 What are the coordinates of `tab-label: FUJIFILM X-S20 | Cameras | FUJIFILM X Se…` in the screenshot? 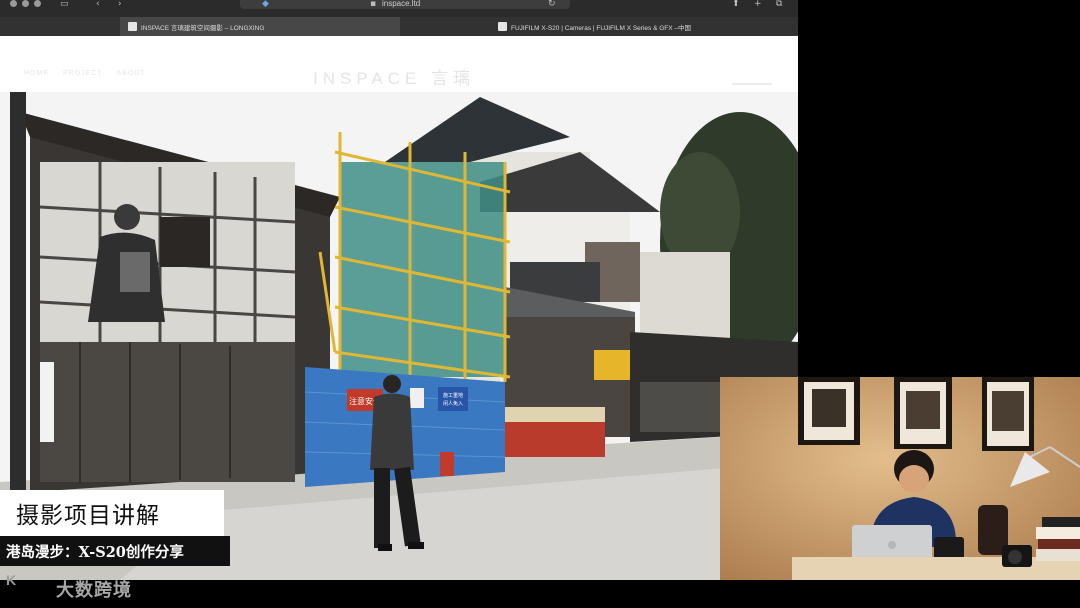 It's located at (601, 28).